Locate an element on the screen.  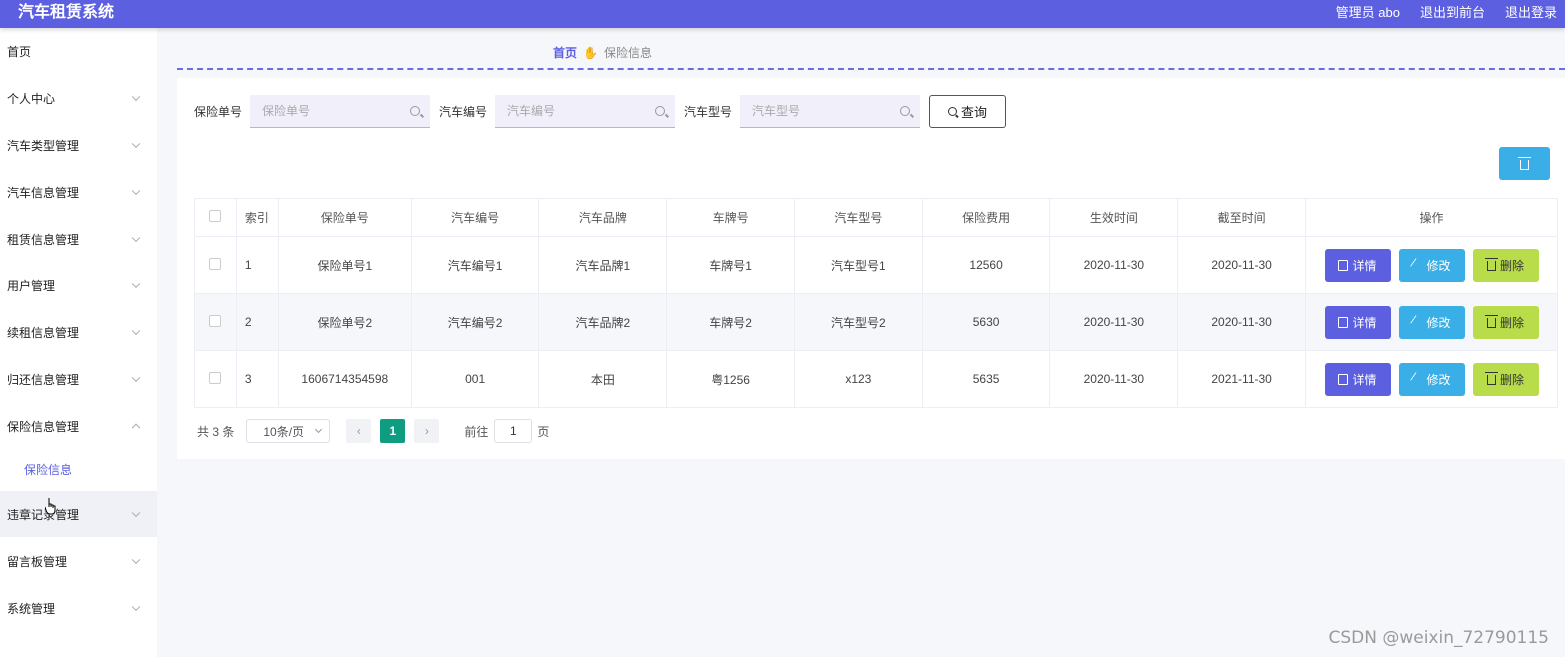
sidebar-item-label: 续租信息管理 is located at coordinates (43, 332).